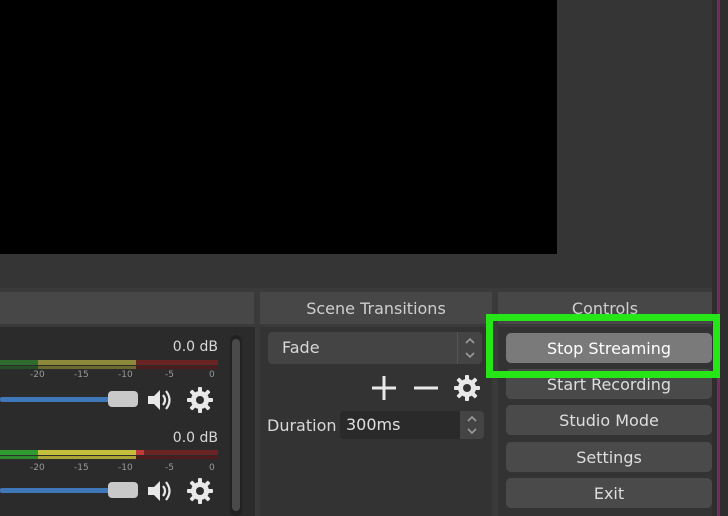 This screenshot has width=728, height=516. I want to click on edge-accent, so click(718, 258).